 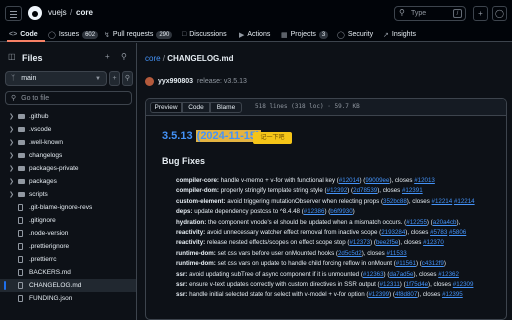 What do you see at coordinates (396, 253) in the screenshot?
I see `bullet-link: #11533` at bounding box center [396, 253].